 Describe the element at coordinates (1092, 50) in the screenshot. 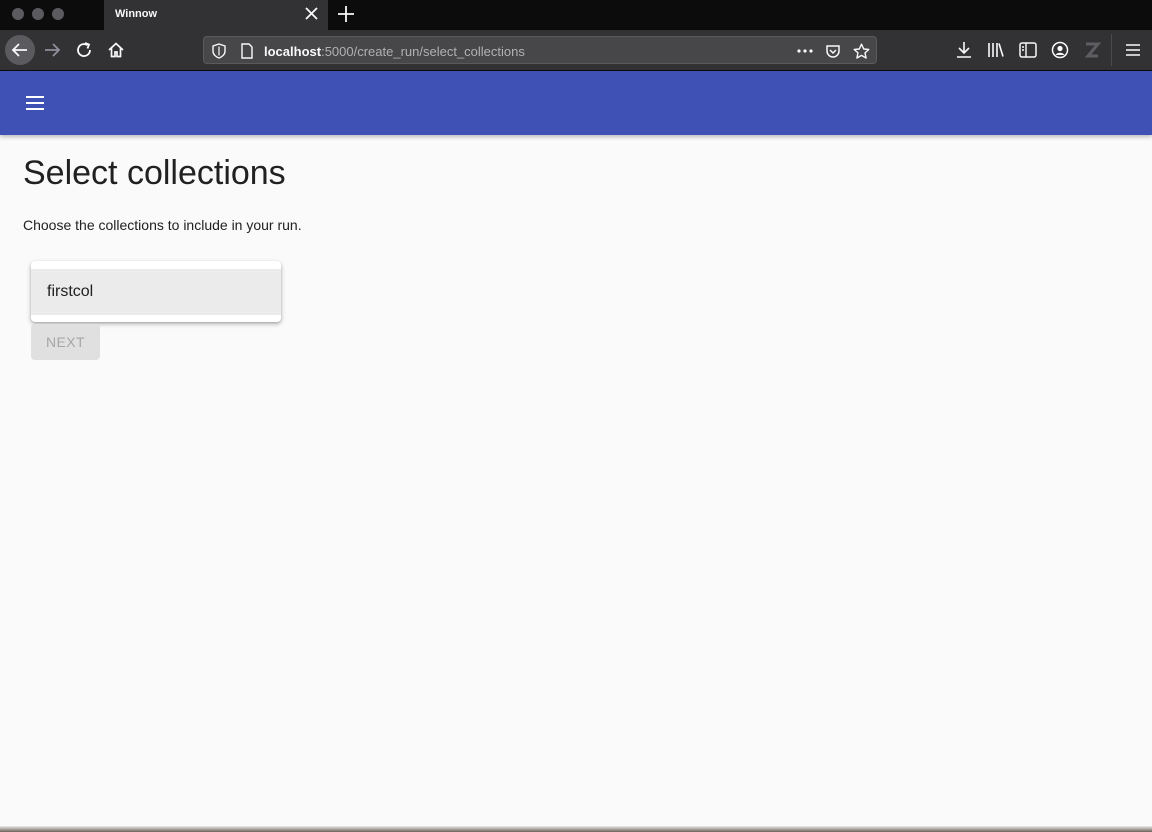

I see `extension-icon` at that location.